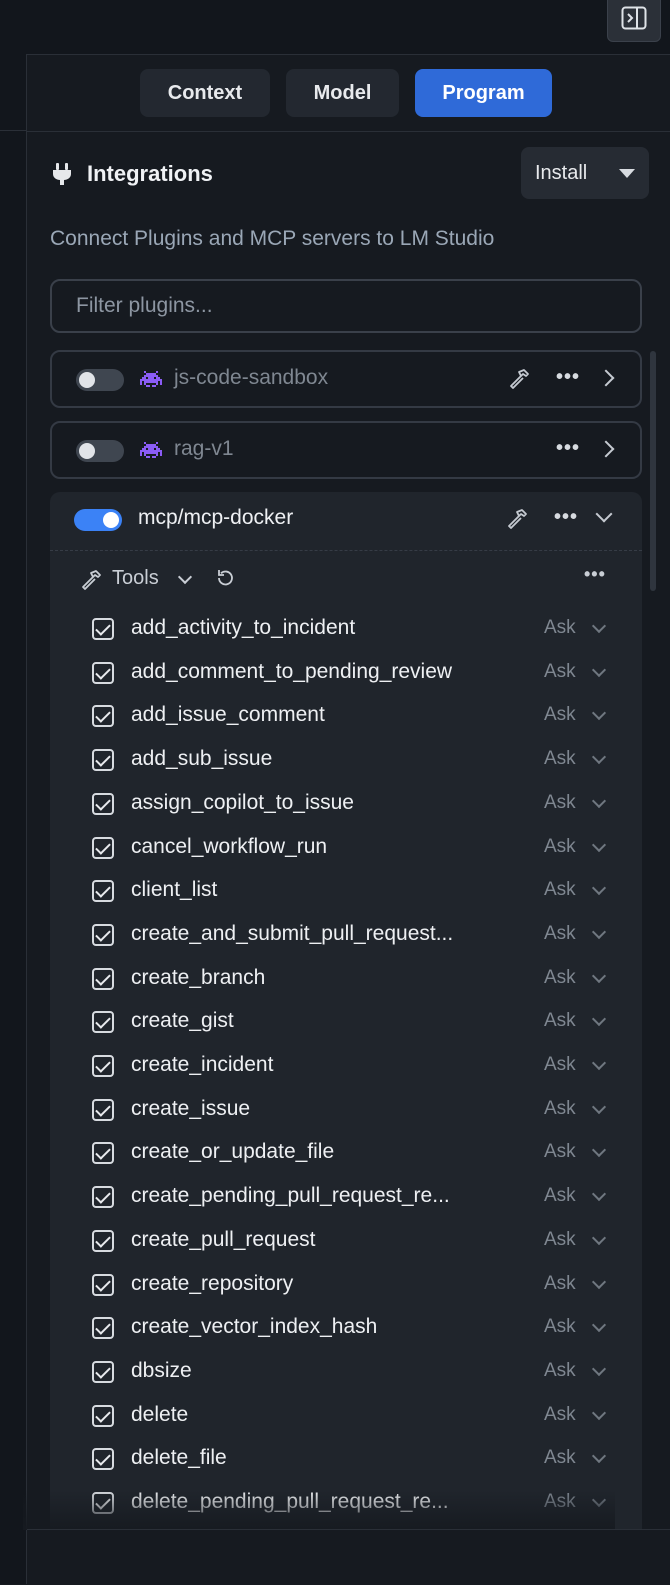 The width and height of the screenshot is (670, 1585). I want to click on tab-program: Program, so click(483, 93).